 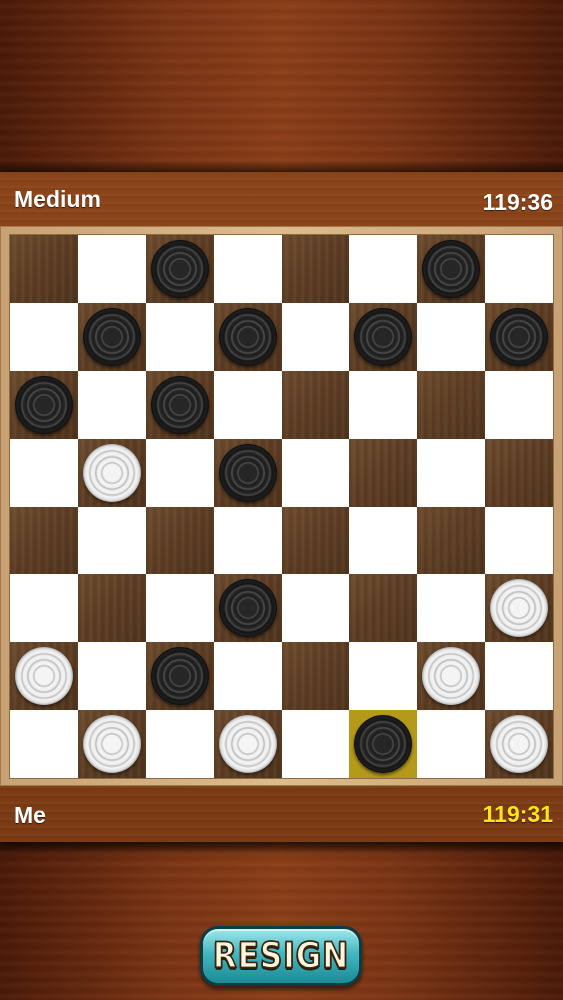 What do you see at coordinates (281, 200) in the screenshot?
I see `opponent-status-bar: Medium 119:36` at bounding box center [281, 200].